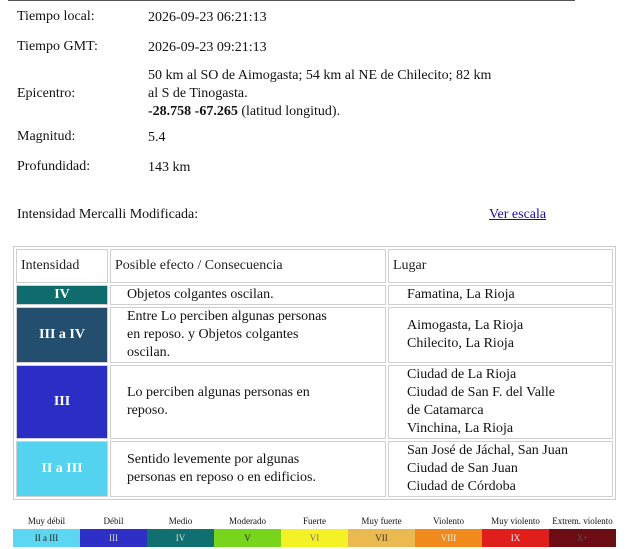 This screenshot has width=625, height=549. Describe the element at coordinates (200, 294) in the screenshot. I see `effect-line: Objetos colgantes oscilan.` at that location.